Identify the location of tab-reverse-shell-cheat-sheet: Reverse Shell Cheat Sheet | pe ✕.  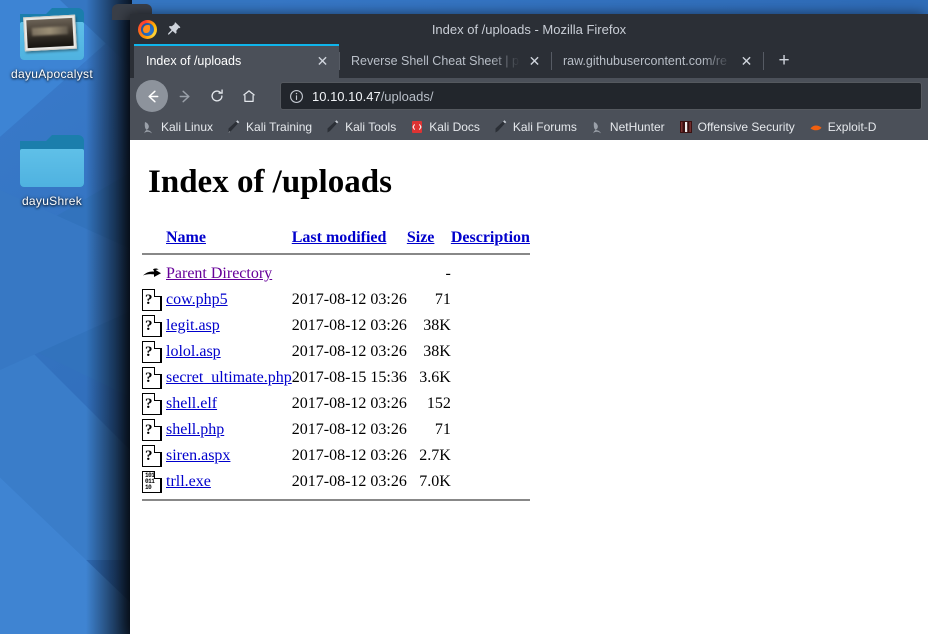
(445, 61).